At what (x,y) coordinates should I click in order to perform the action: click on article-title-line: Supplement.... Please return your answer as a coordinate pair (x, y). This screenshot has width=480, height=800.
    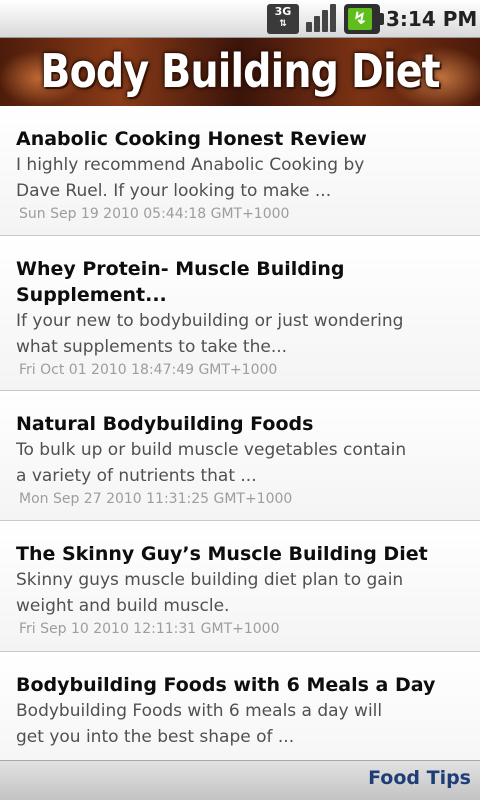
    Looking at the image, I should click on (91, 295).